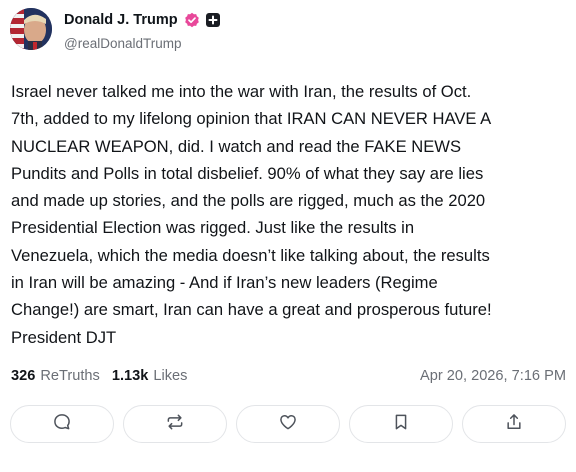  I want to click on display-name: Donald J. Trump, so click(121, 20).